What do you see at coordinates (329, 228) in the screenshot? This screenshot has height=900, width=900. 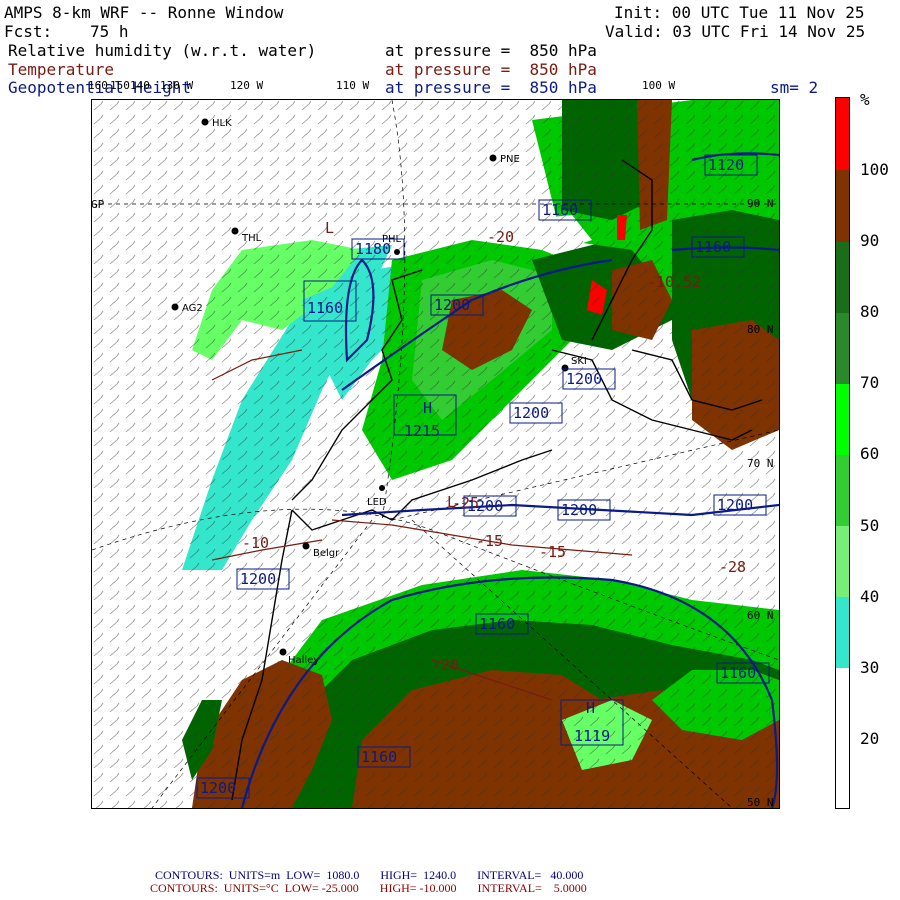 I see `low-marker: L` at bounding box center [329, 228].